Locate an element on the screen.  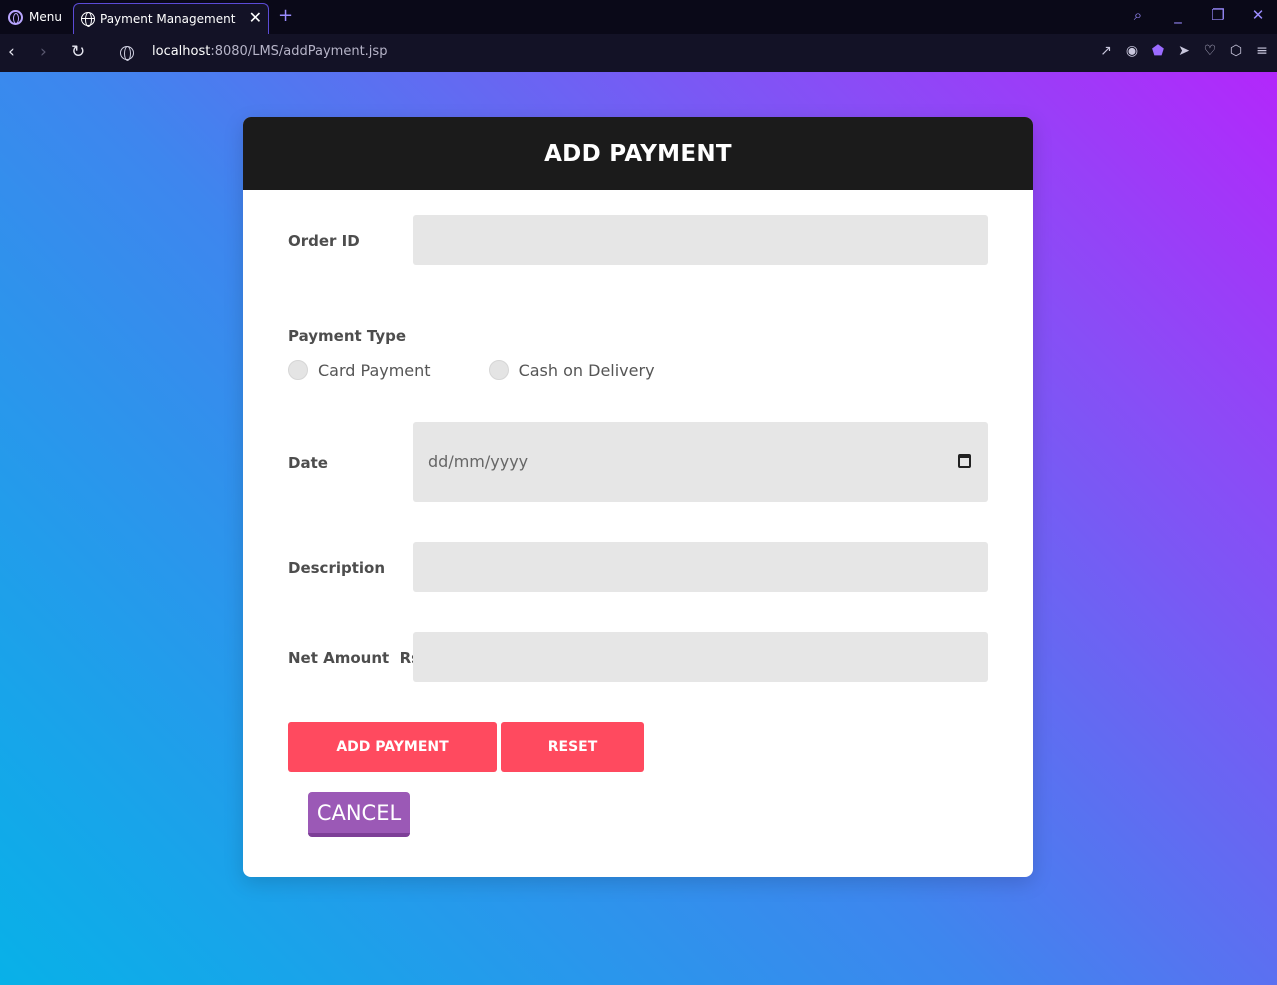
easy-setup-icon: ≡ is located at coordinates (1262, 51).